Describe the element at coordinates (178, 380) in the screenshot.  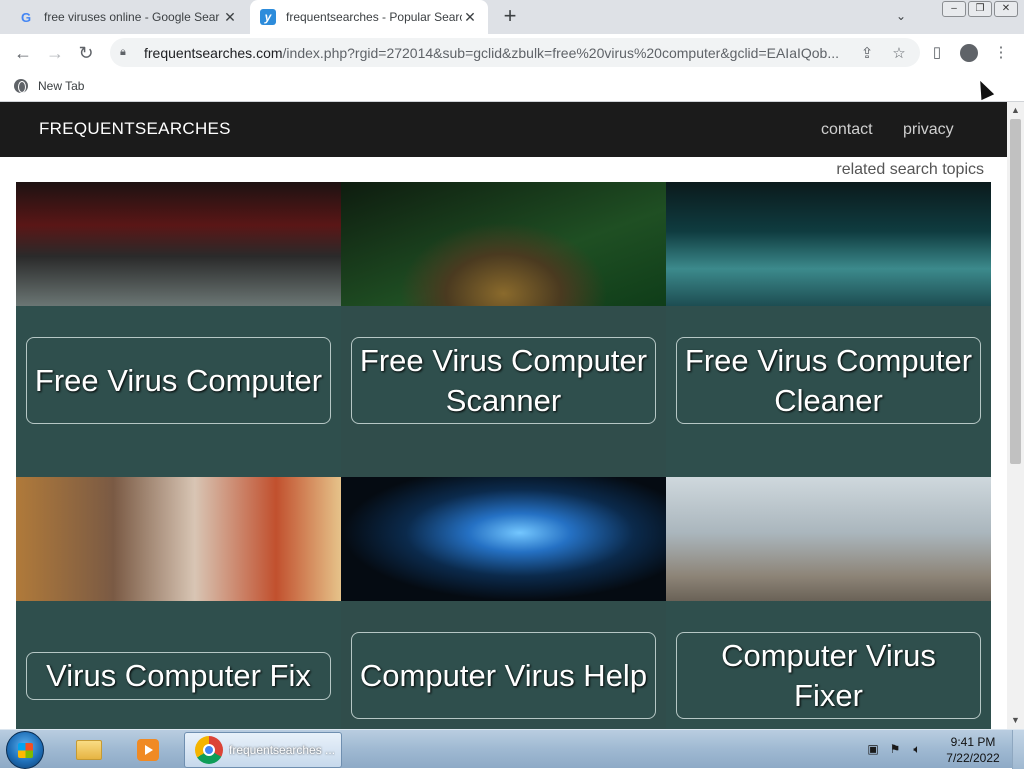
I see `topic-button-free-virus-computer: Free Virus Computer` at that location.